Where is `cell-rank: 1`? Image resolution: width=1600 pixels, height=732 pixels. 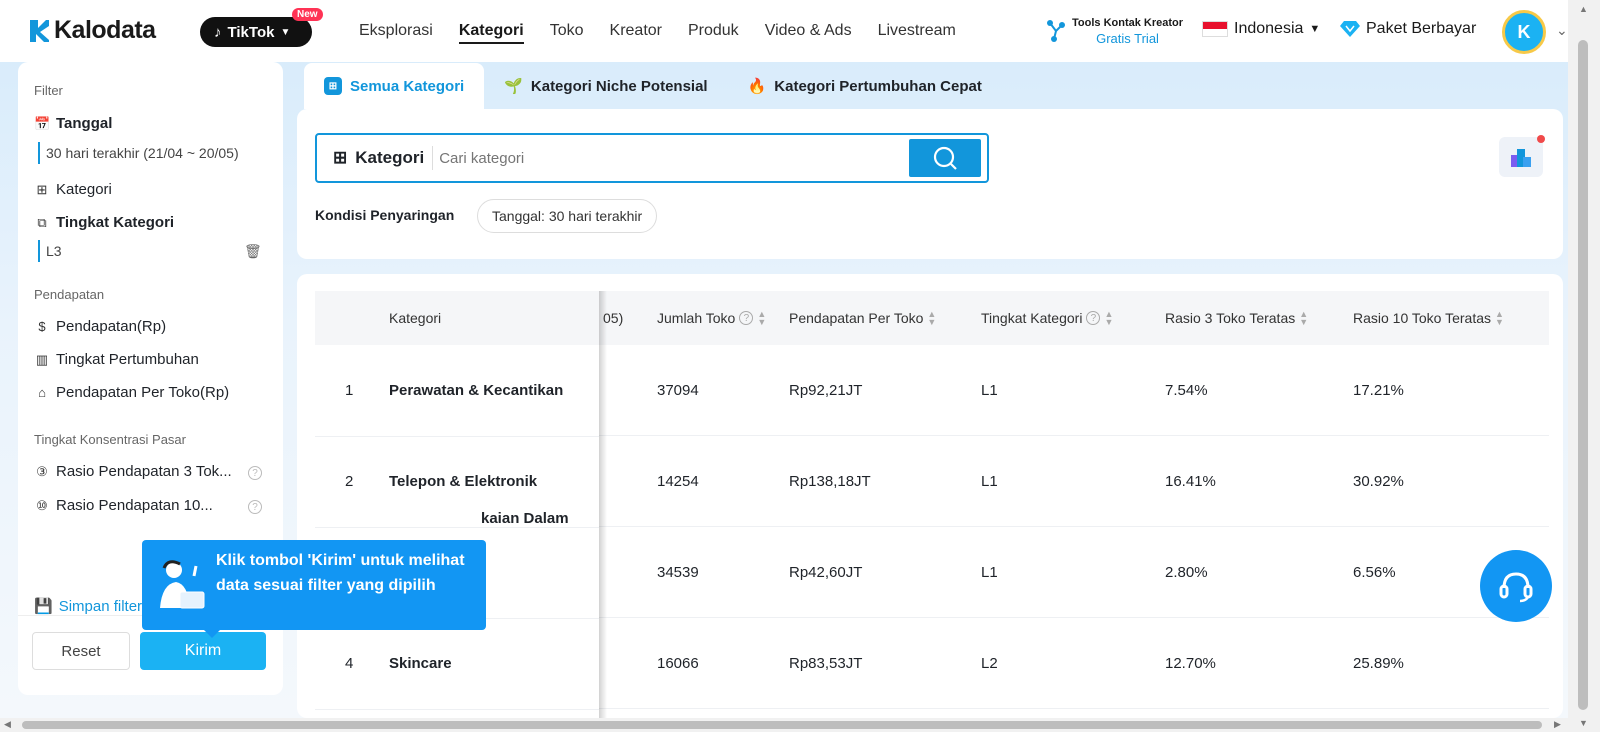 cell-rank: 1 is located at coordinates (349, 390).